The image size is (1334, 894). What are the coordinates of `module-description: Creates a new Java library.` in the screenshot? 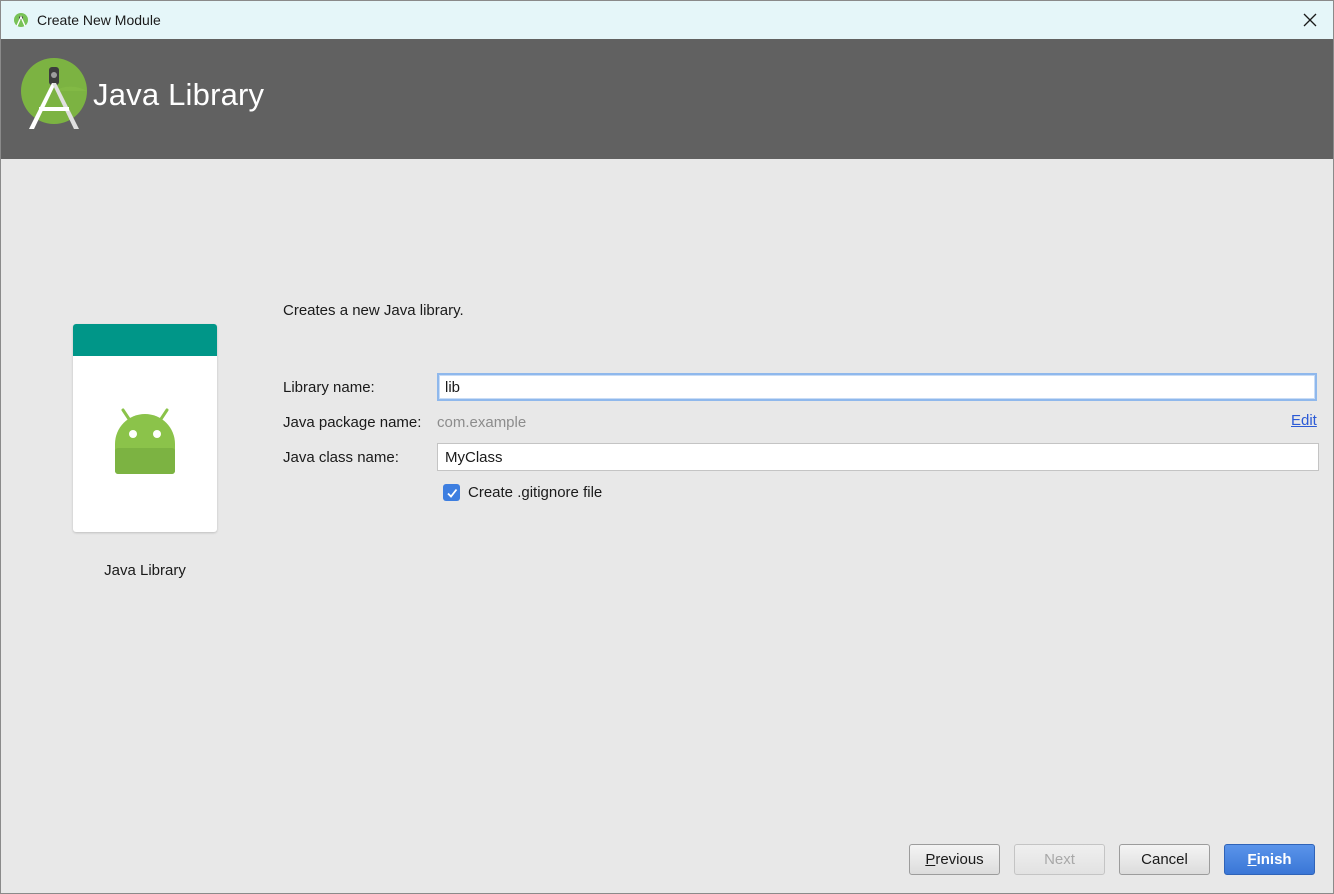 It's located at (373, 310).